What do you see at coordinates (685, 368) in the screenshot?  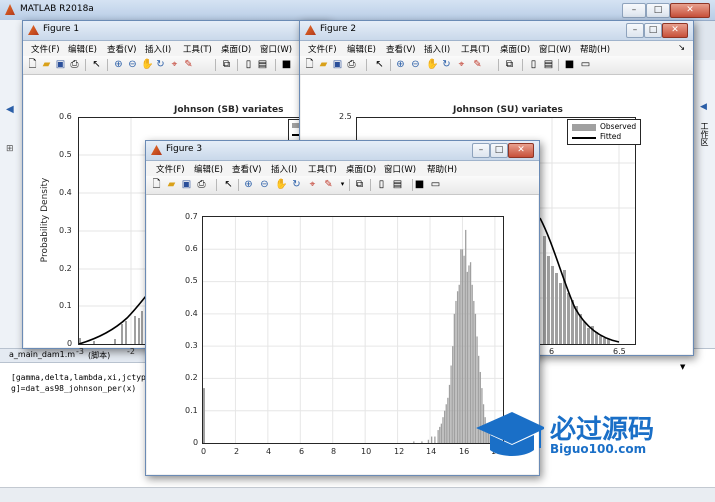 I see `editor-scroll-down-button: ▼` at bounding box center [685, 368].